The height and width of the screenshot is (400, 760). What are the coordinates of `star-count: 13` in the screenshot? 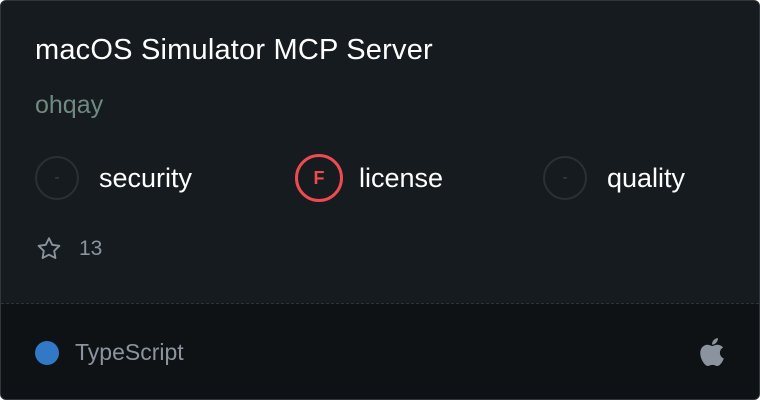 It's located at (68, 249).